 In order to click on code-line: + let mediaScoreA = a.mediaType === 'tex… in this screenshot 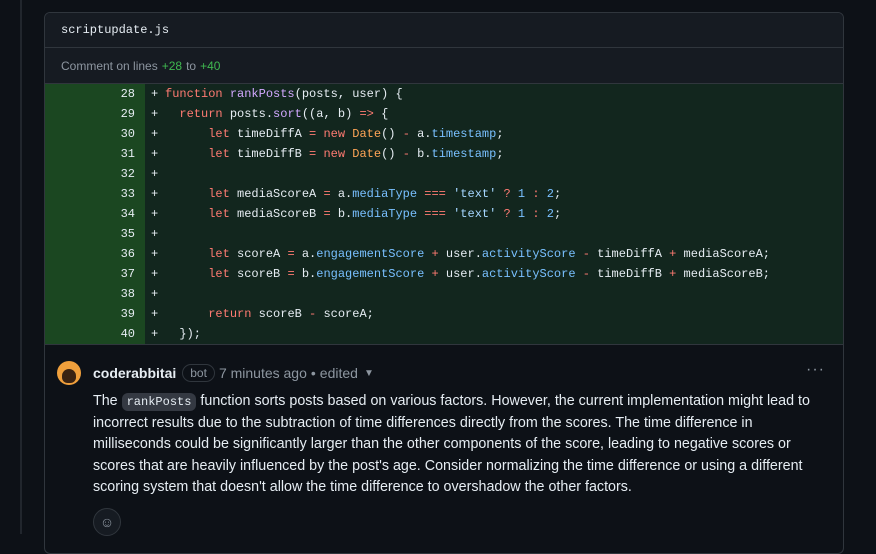, I will do `click(356, 194)`.